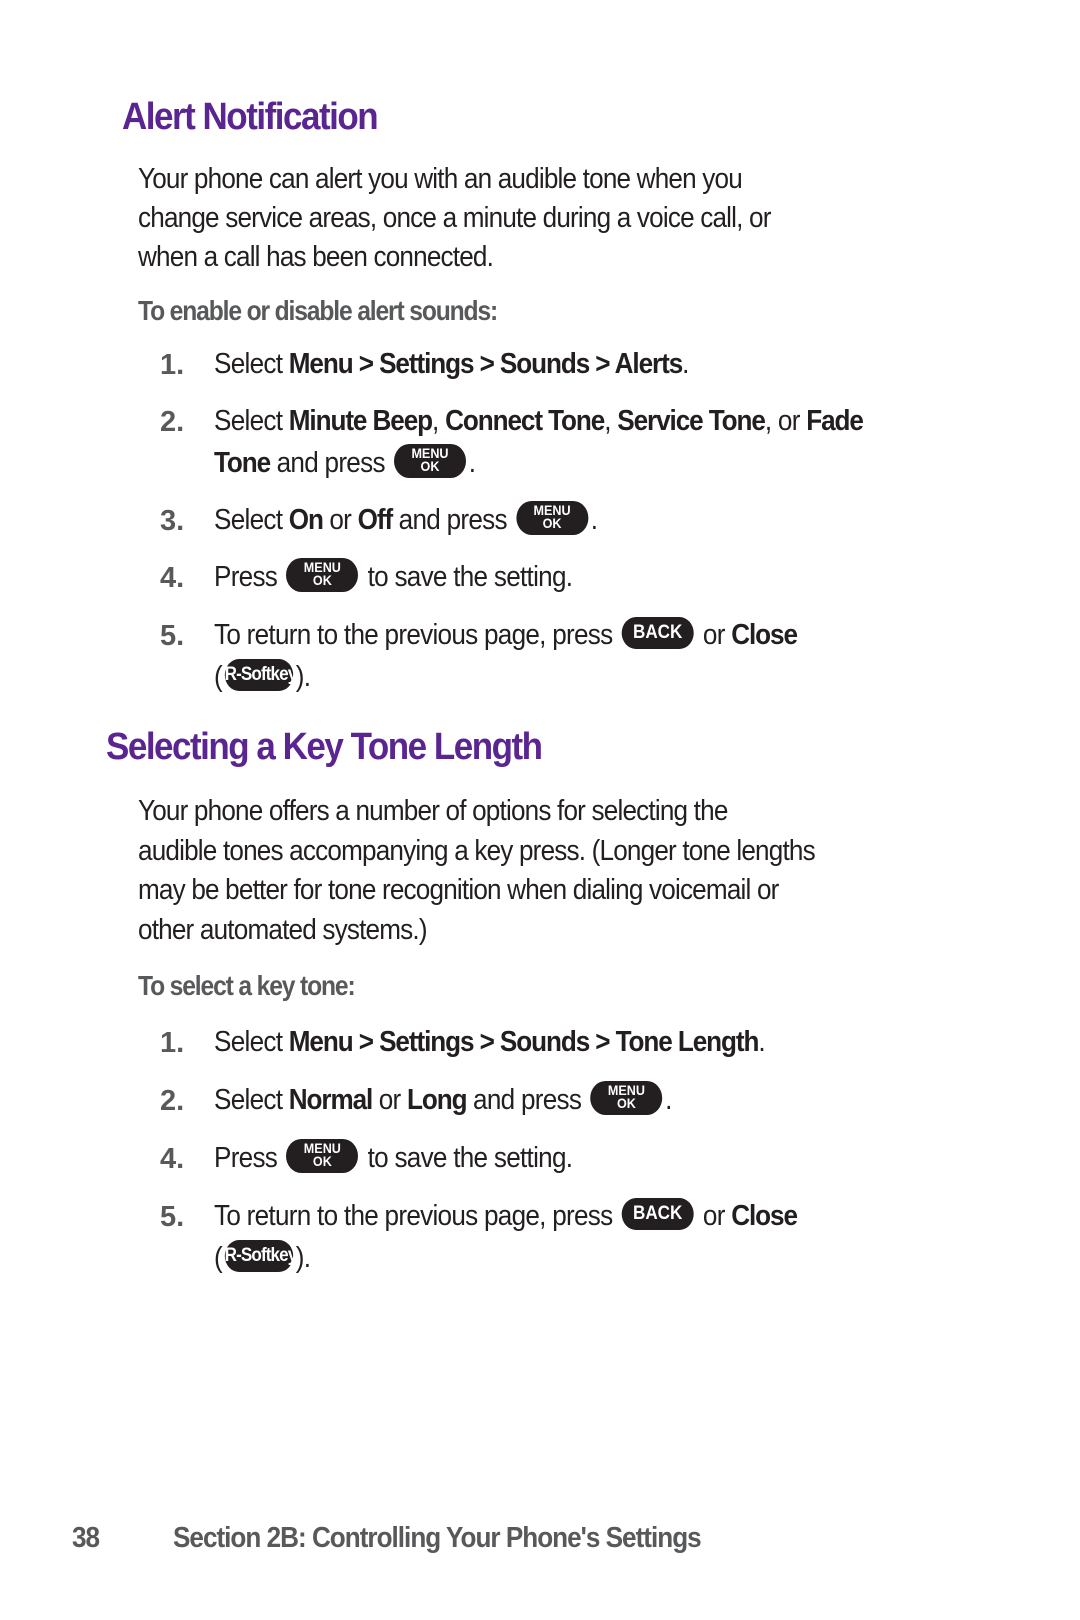 The image size is (1080, 1620). Describe the element at coordinates (242, 463) in the screenshot. I see `option-fade-tone: Tone` at that location.